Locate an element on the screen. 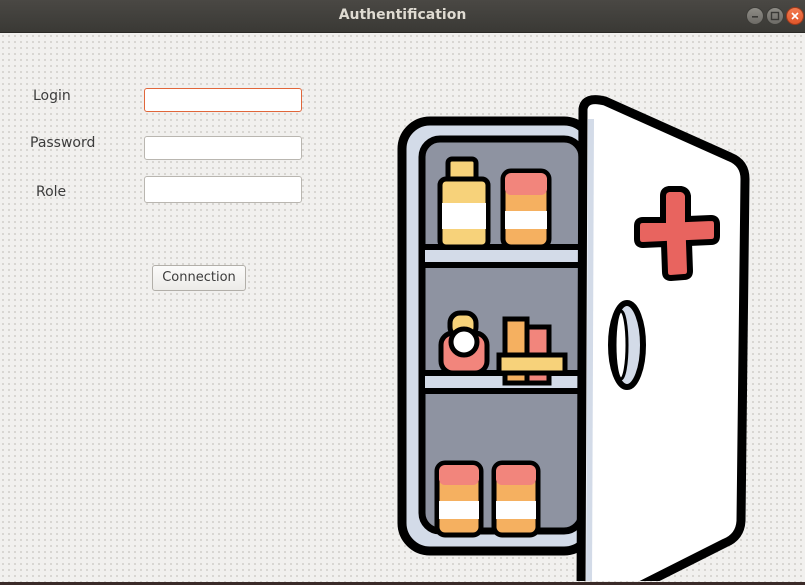 The height and width of the screenshot is (585, 805). login-label: Login is located at coordinates (52, 96).